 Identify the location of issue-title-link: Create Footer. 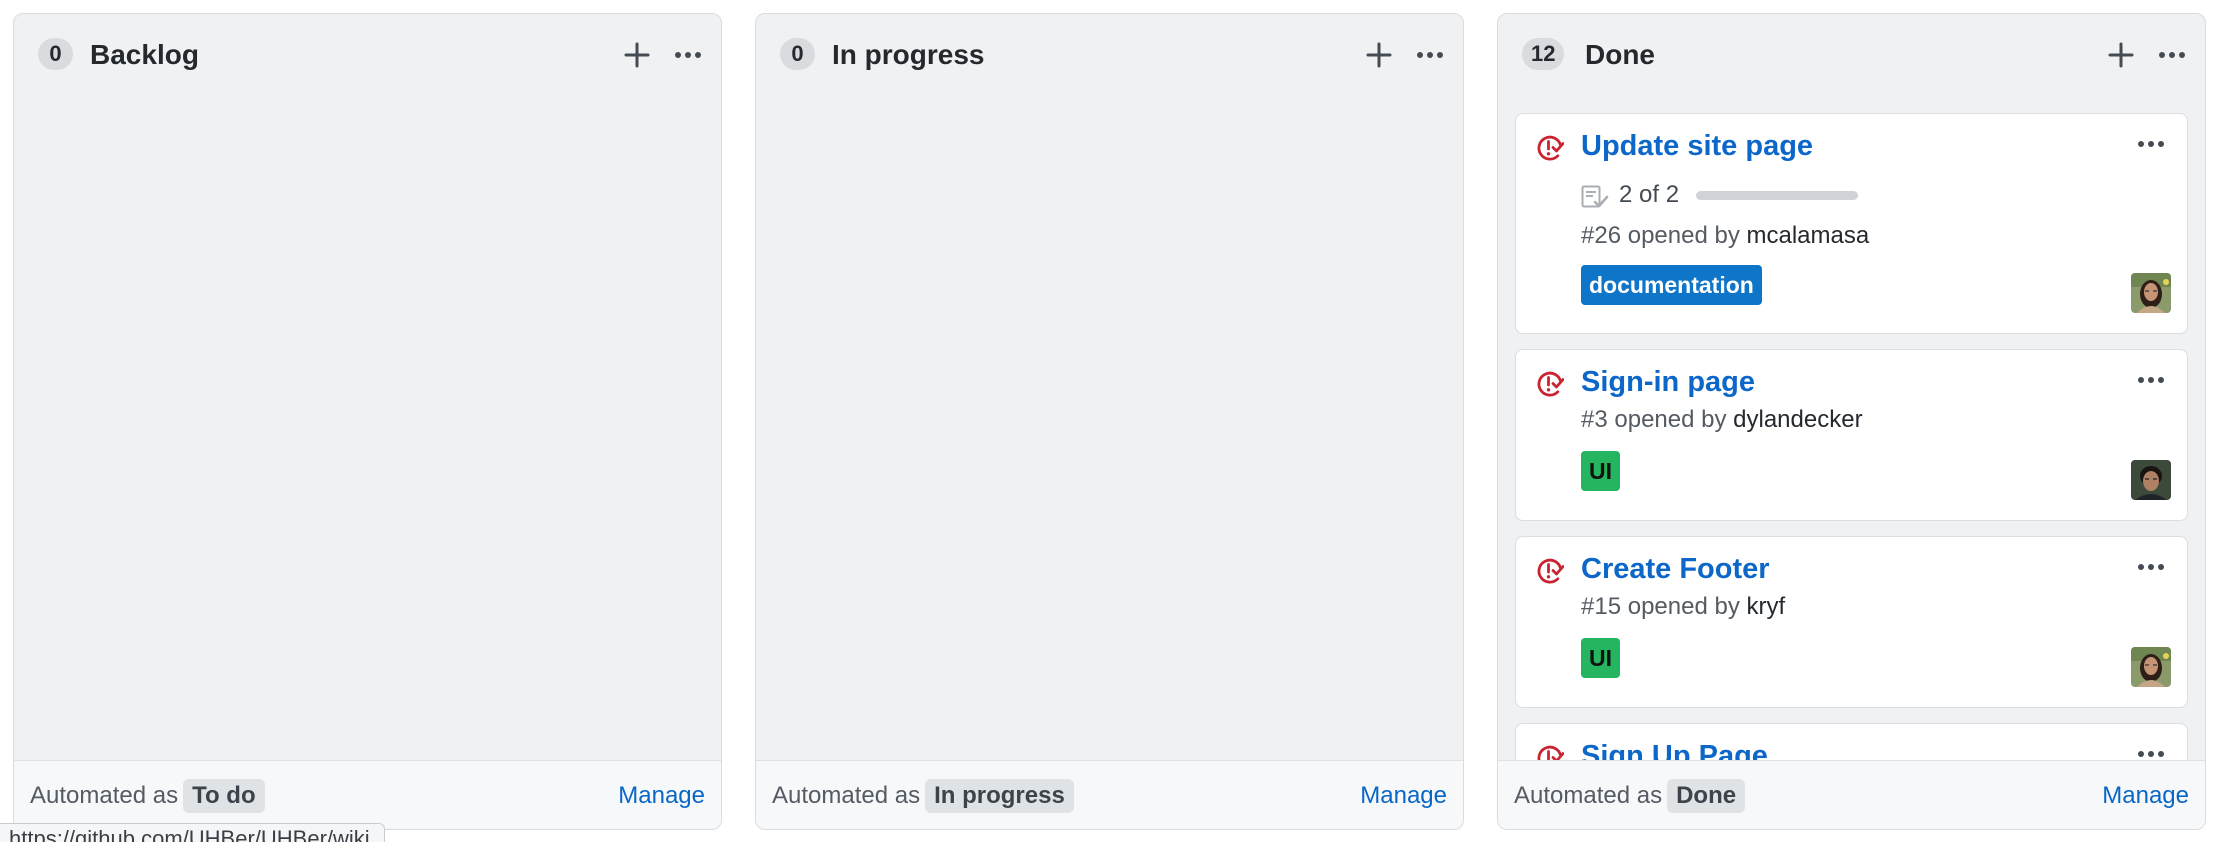
(1675, 569).